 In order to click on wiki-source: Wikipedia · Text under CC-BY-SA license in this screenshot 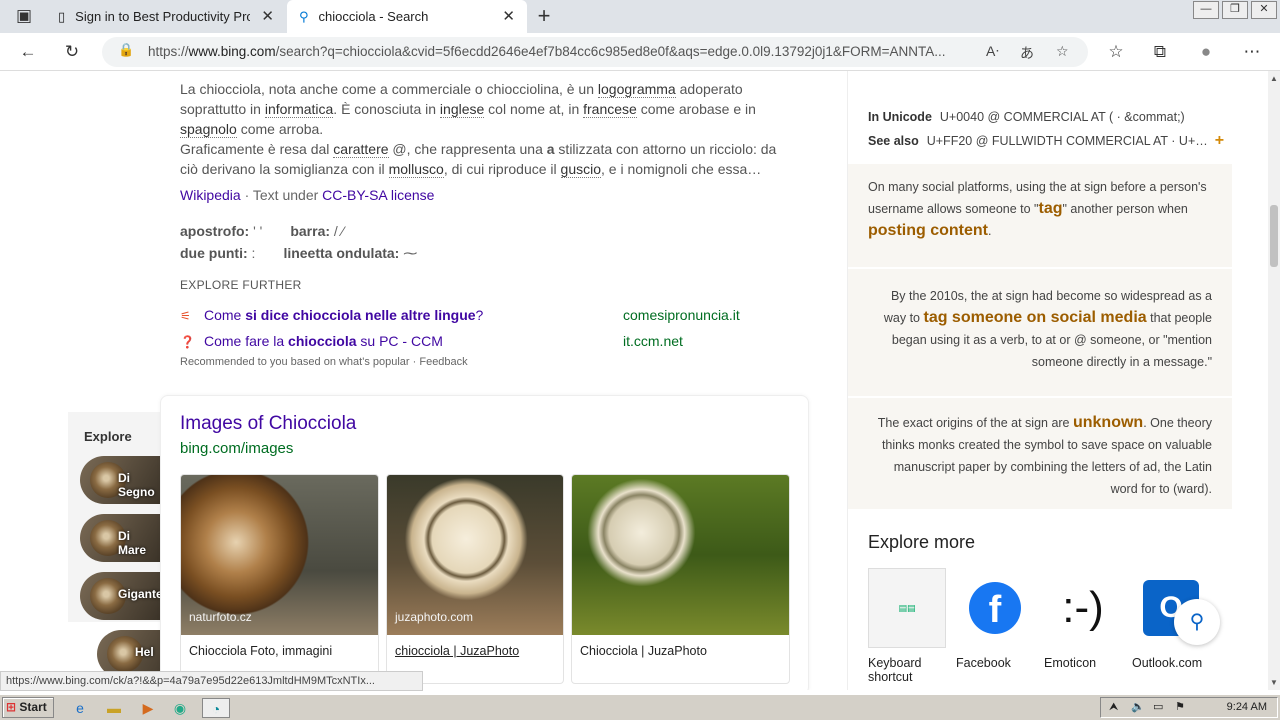, I will do `click(307, 195)`.